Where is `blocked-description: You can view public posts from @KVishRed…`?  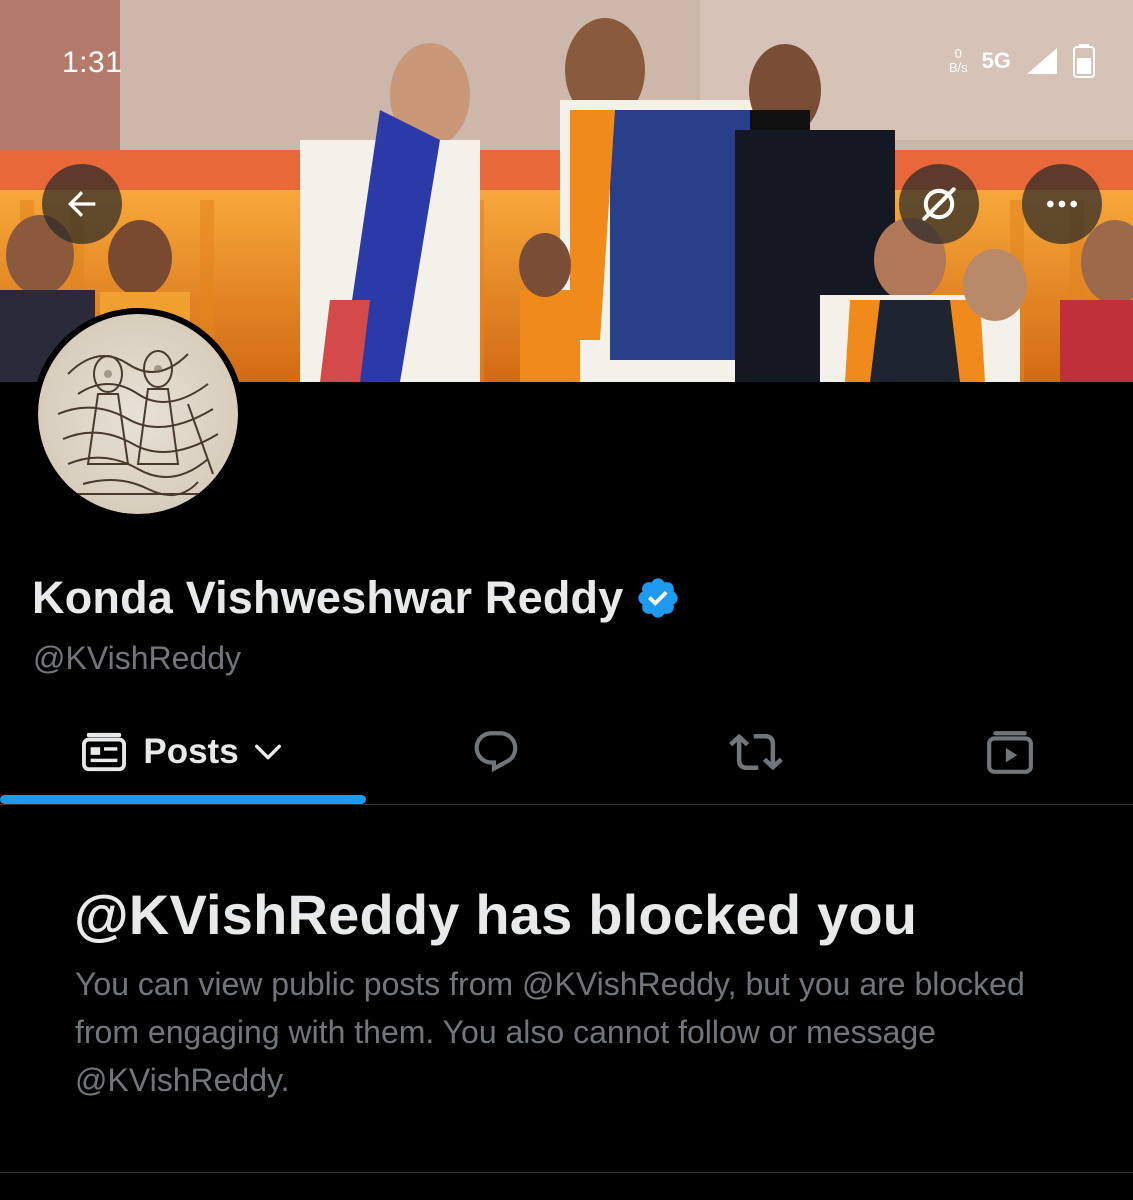 blocked-description: You can view public posts from @KVishRed… is located at coordinates (550, 1032).